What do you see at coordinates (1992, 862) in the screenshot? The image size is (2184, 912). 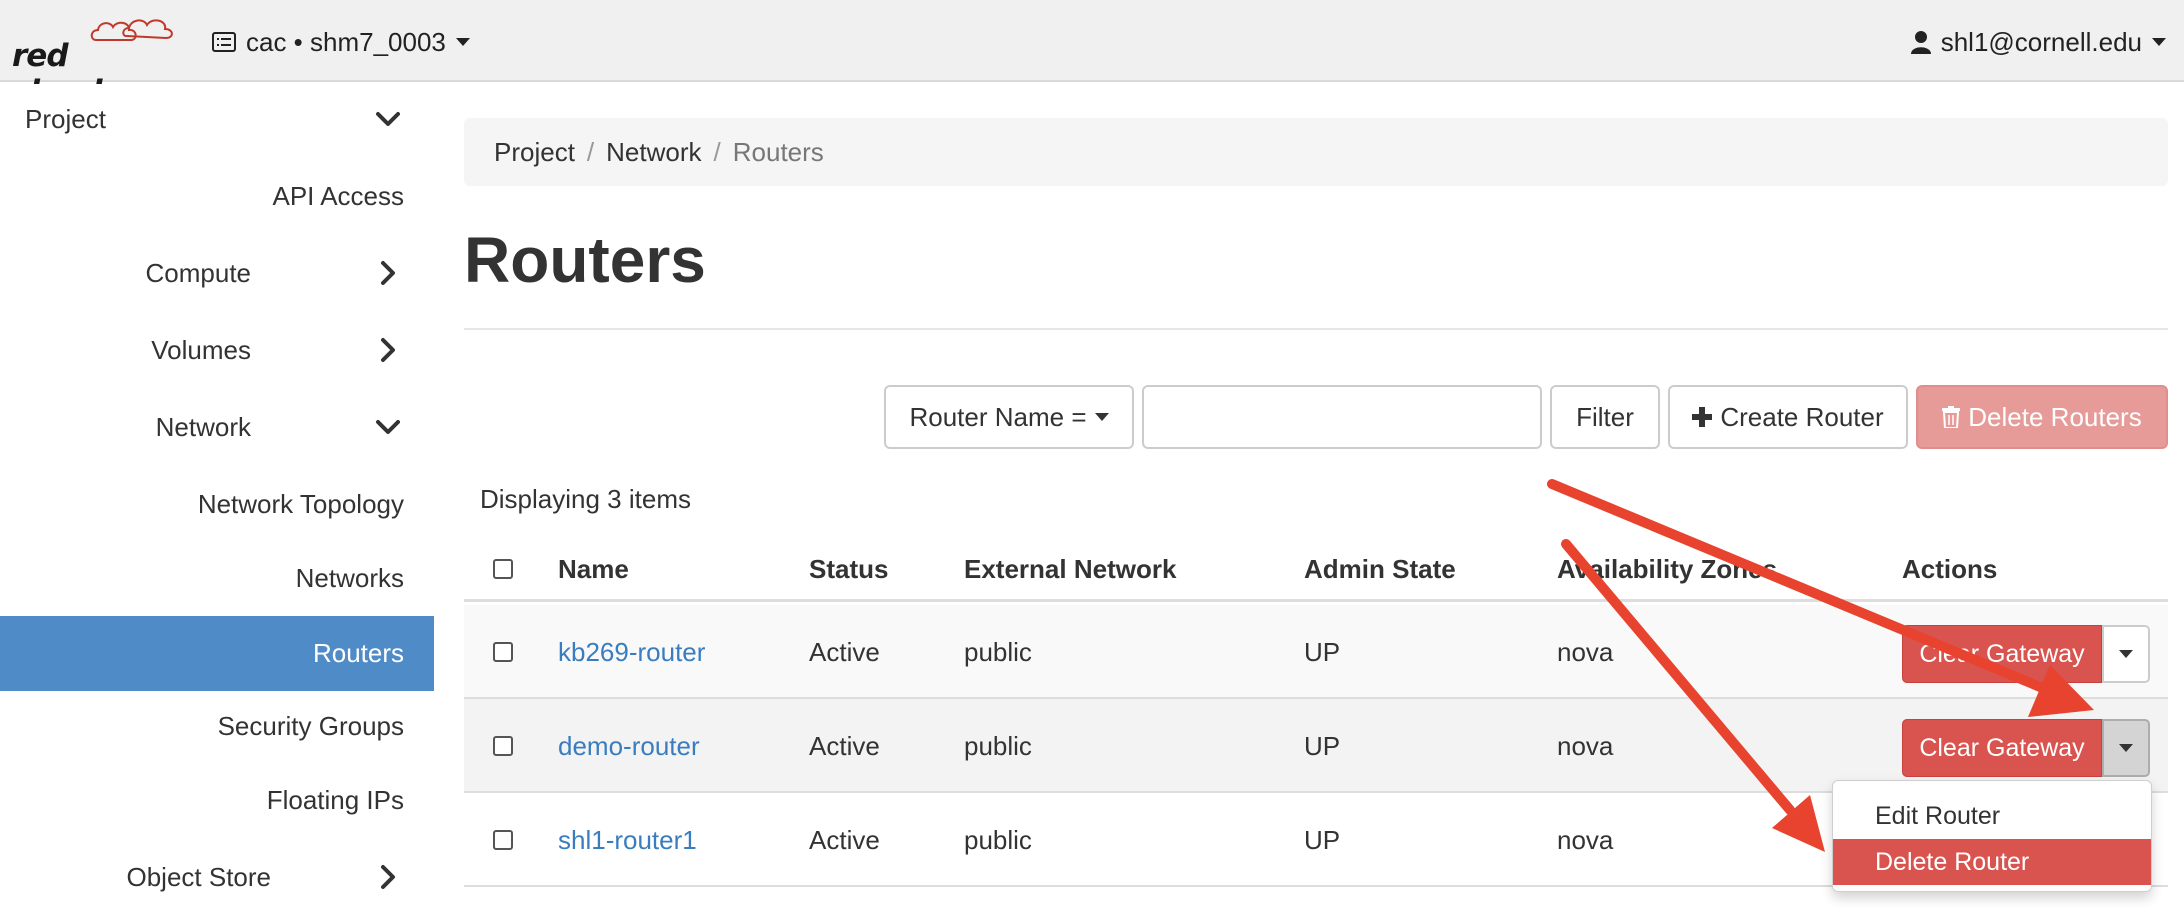 I see `delete-router-menu-item: Delete Router` at bounding box center [1992, 862].